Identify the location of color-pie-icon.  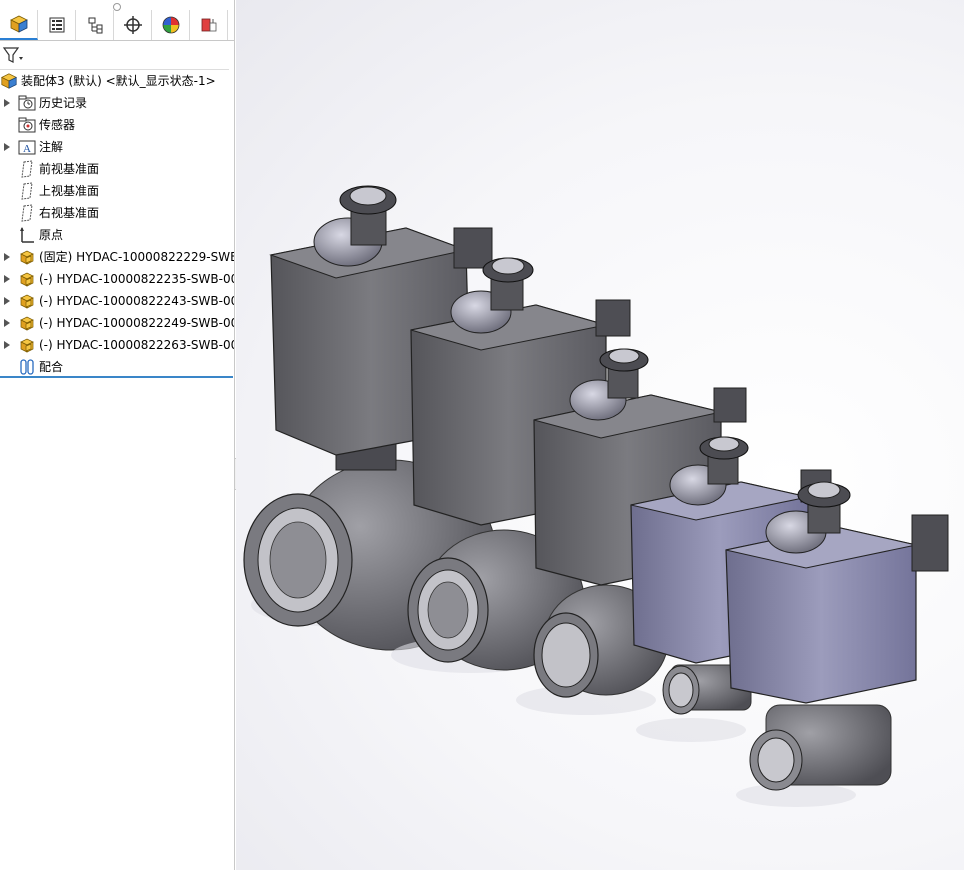
(170, 25).